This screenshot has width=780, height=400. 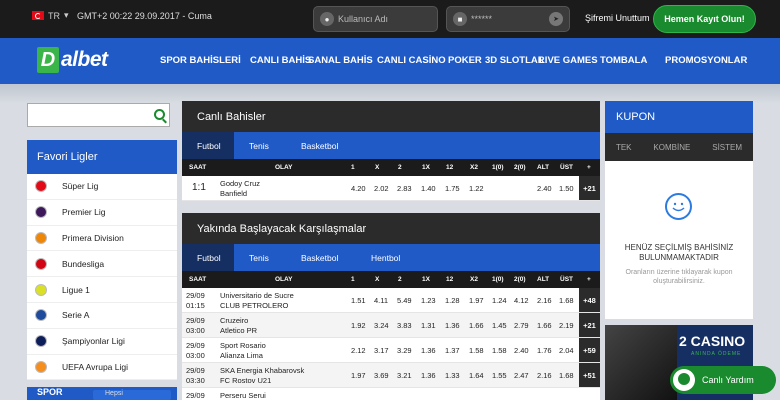 I want to click on odds-cell: 1.31, so click(x=428, y=325).